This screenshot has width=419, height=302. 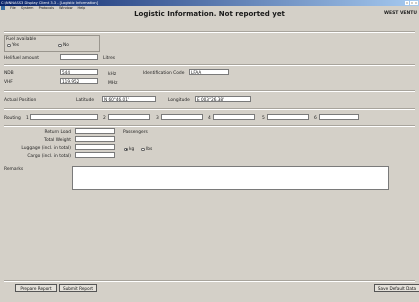 I want to click on ndb-input: 544, so click(x=79, y=72).